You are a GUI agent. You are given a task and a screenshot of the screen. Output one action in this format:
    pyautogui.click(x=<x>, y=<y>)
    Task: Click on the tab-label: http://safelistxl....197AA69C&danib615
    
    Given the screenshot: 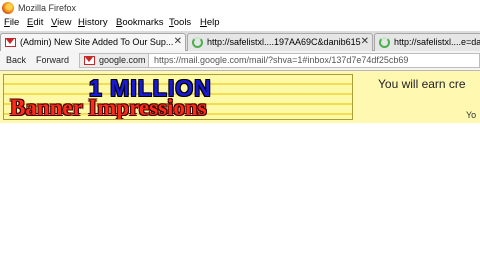 What is the action you would take?
    pyautogui.click(x=284, y=42)
    